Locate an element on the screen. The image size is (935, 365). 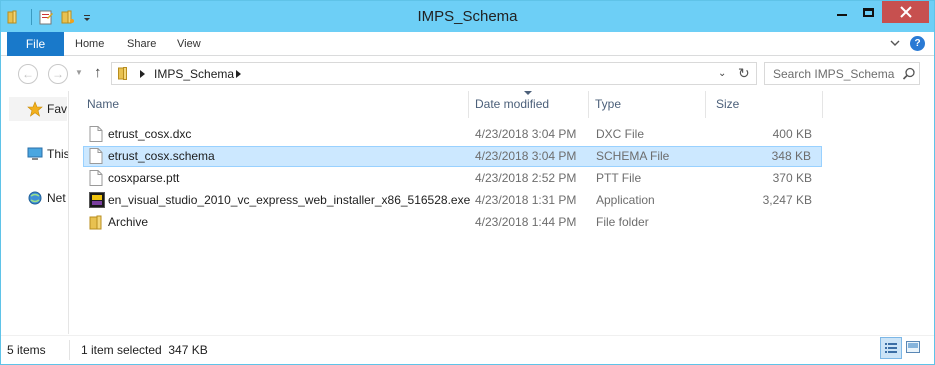
file-size: 400 KB is located at coordinates (792, 134).